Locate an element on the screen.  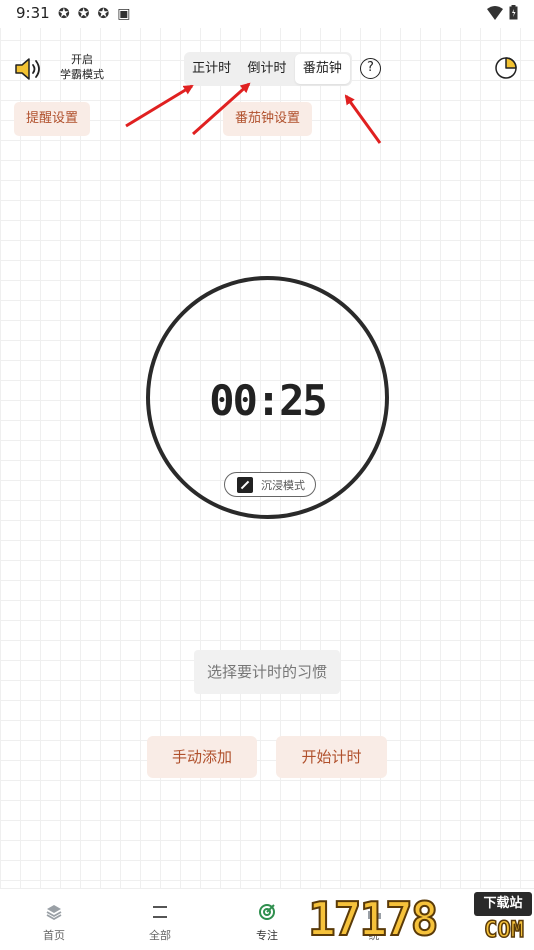
habit-select: 选择要计时的习惯 is located at coordinates (267, 672).